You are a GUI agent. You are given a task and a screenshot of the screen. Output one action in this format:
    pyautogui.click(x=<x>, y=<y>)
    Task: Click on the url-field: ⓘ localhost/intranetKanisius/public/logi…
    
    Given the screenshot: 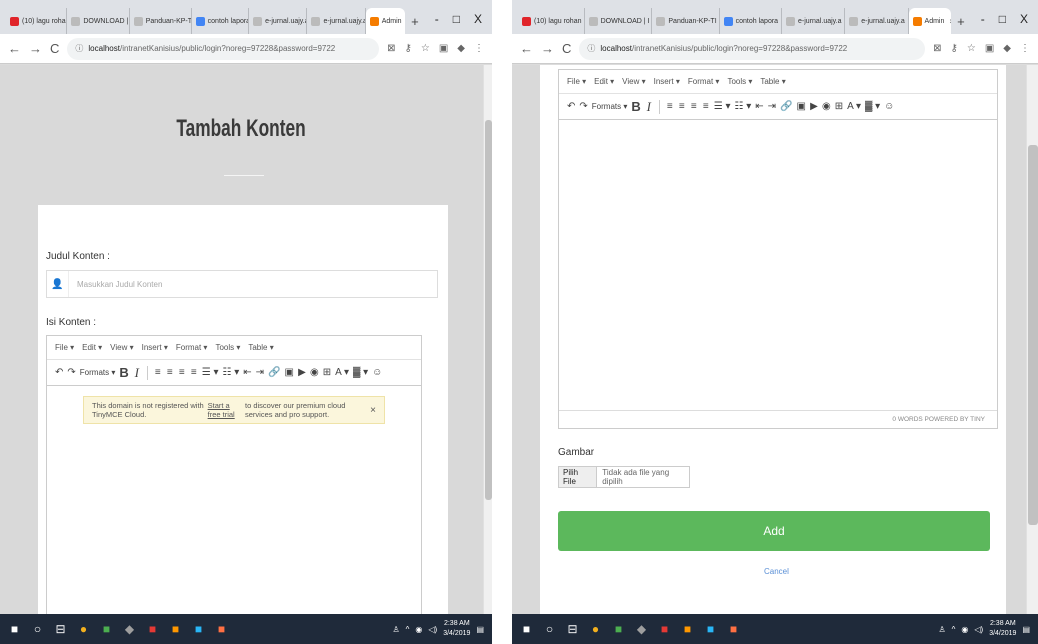 What is the action you would take?
    pyautogui.click(x=752, y=48)
    